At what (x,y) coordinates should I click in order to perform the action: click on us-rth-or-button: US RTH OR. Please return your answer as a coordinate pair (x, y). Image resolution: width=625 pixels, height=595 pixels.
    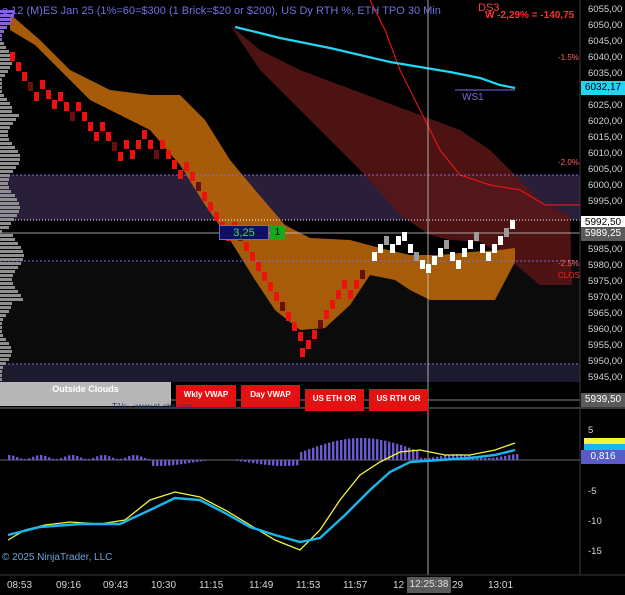
    Looking at the image, I should click on (398, 400).